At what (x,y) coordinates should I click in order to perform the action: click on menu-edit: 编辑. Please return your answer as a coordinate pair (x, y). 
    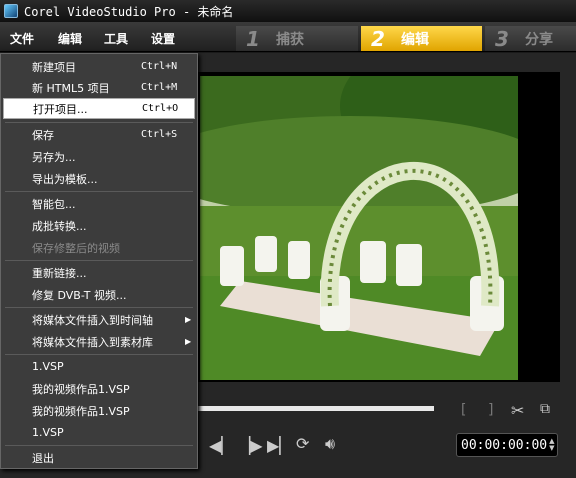
    Looking at the image, I should click on (70, 38).